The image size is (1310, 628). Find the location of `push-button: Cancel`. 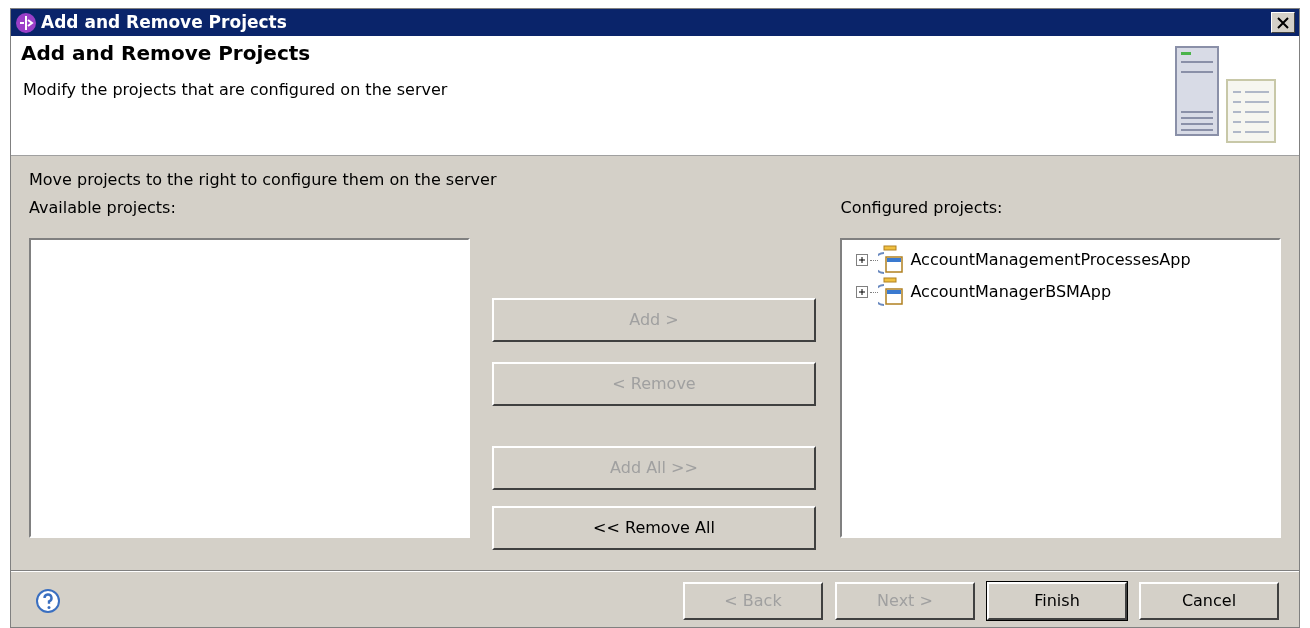

push-button: Cancel is located at coordinates (1209, 601).